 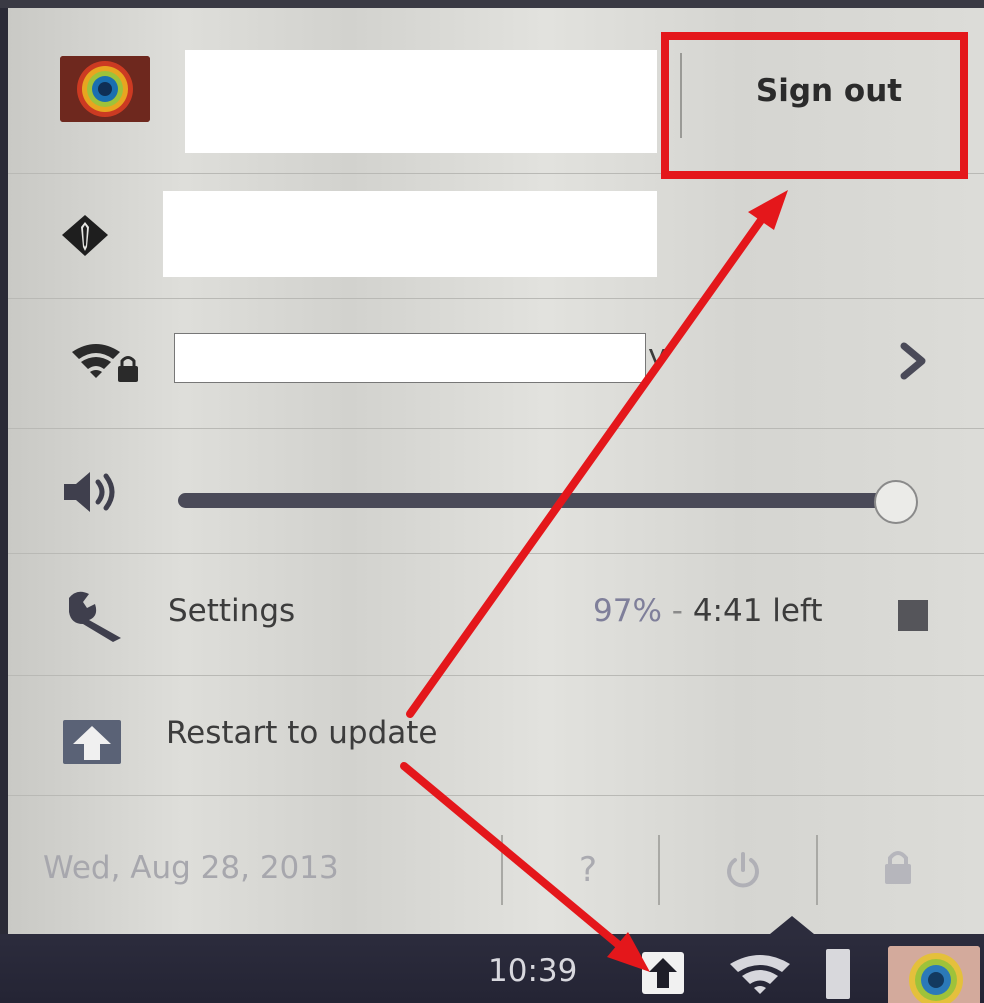 I want to click on redacted-user-info, so click(x=421, y=101).